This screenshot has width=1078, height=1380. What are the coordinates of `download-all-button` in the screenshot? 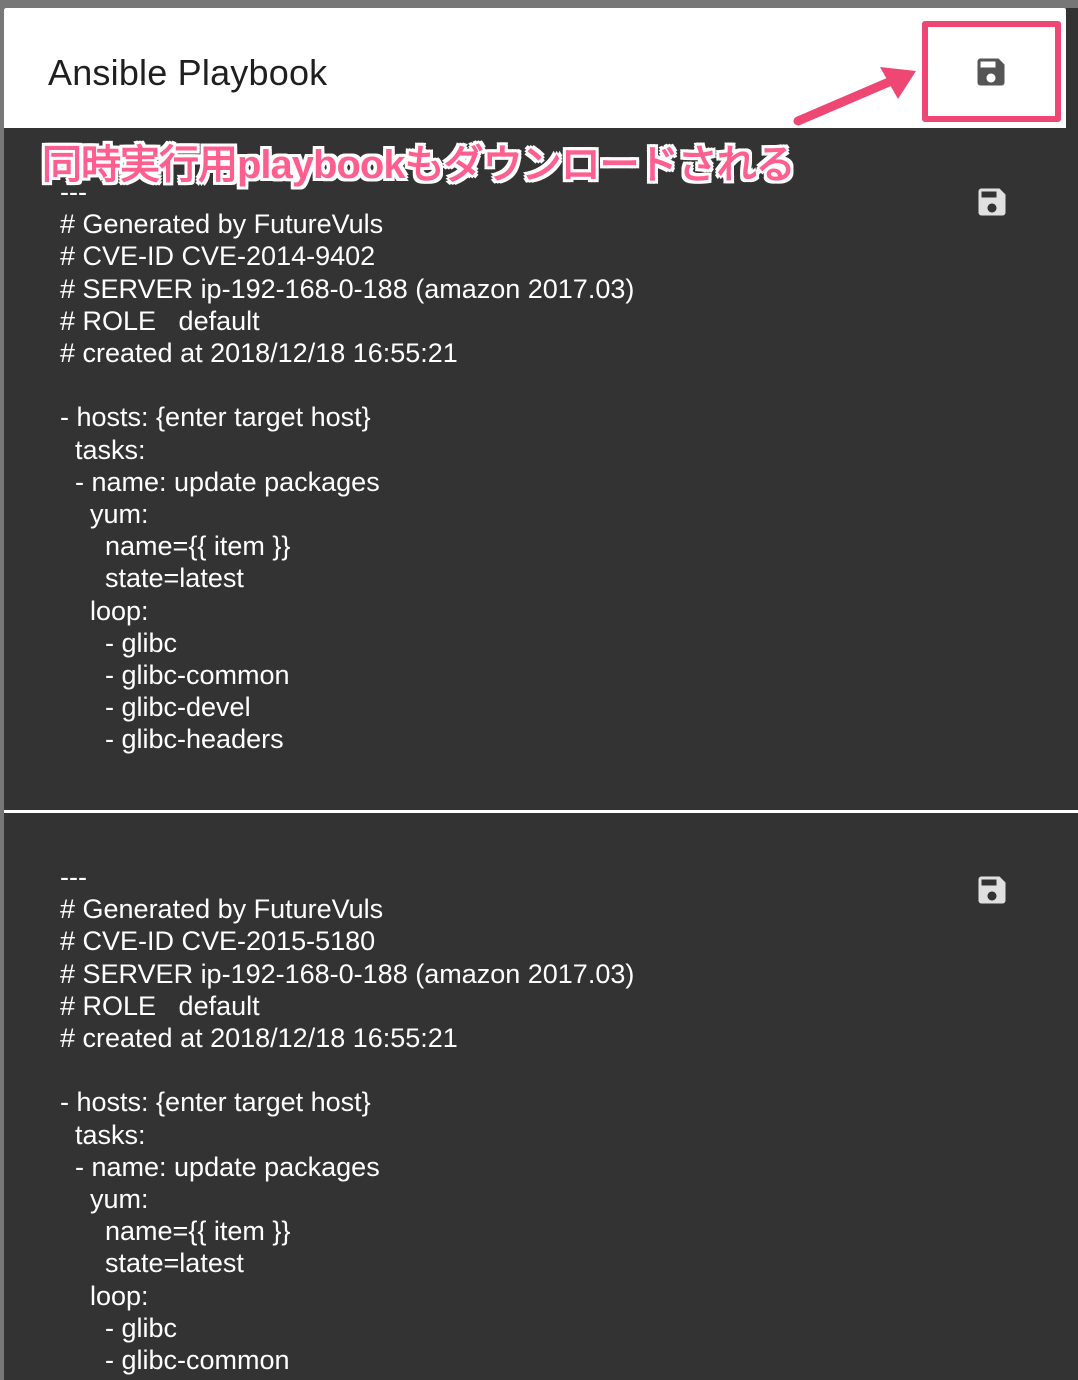 It's located at (991, 72).